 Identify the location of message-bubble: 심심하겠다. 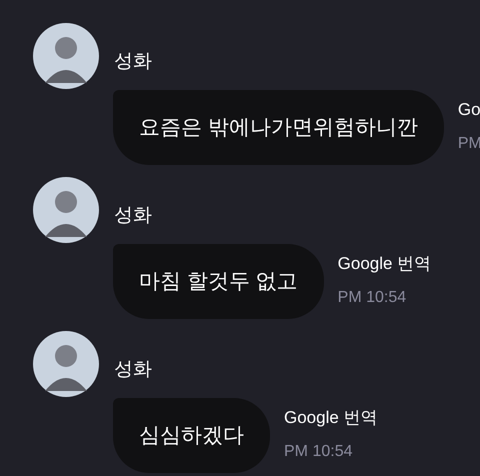
(191, 435).